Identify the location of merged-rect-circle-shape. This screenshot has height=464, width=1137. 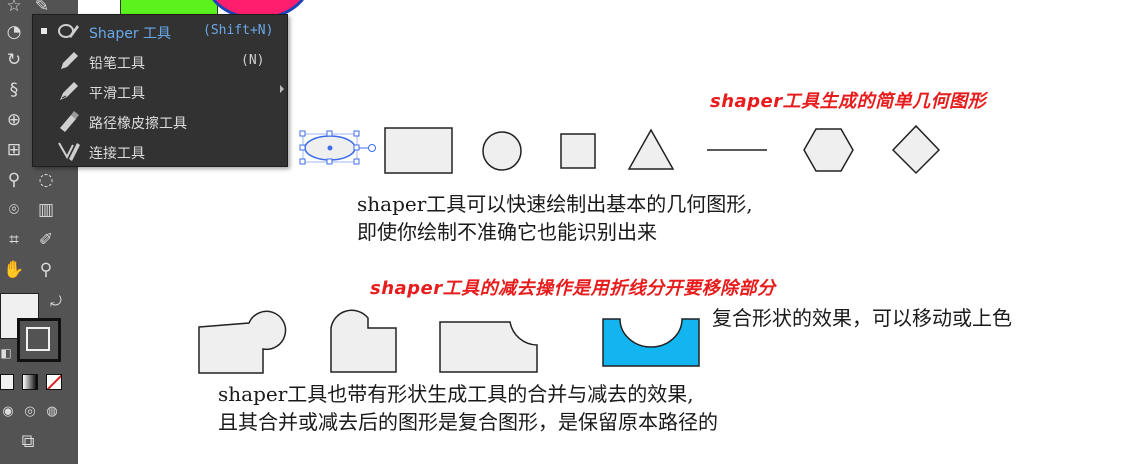
(242, 342).